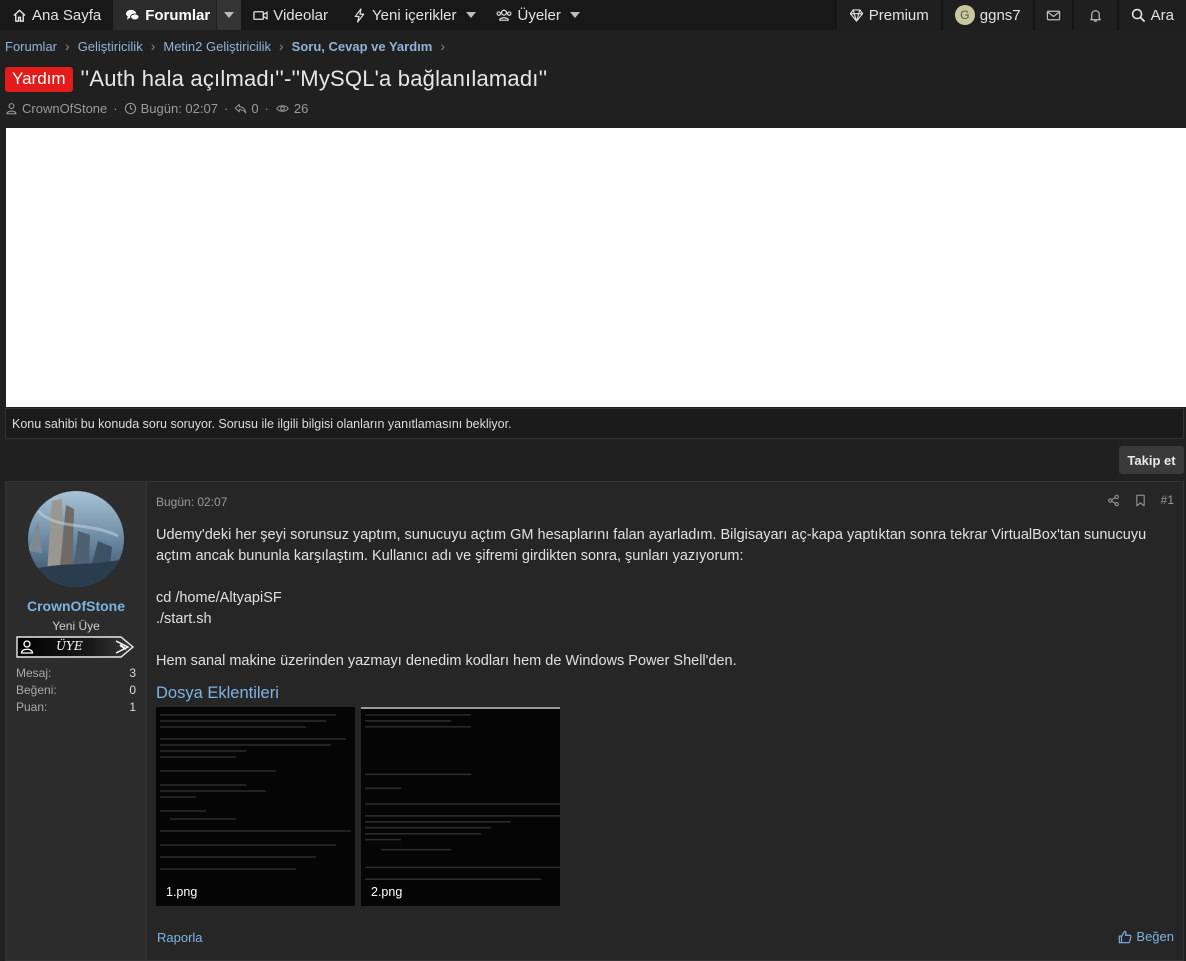 The image size is (1186, 961). Describe the element at coordinates (301, 108) in the screenshot. I see `view-count: 26` at that location.